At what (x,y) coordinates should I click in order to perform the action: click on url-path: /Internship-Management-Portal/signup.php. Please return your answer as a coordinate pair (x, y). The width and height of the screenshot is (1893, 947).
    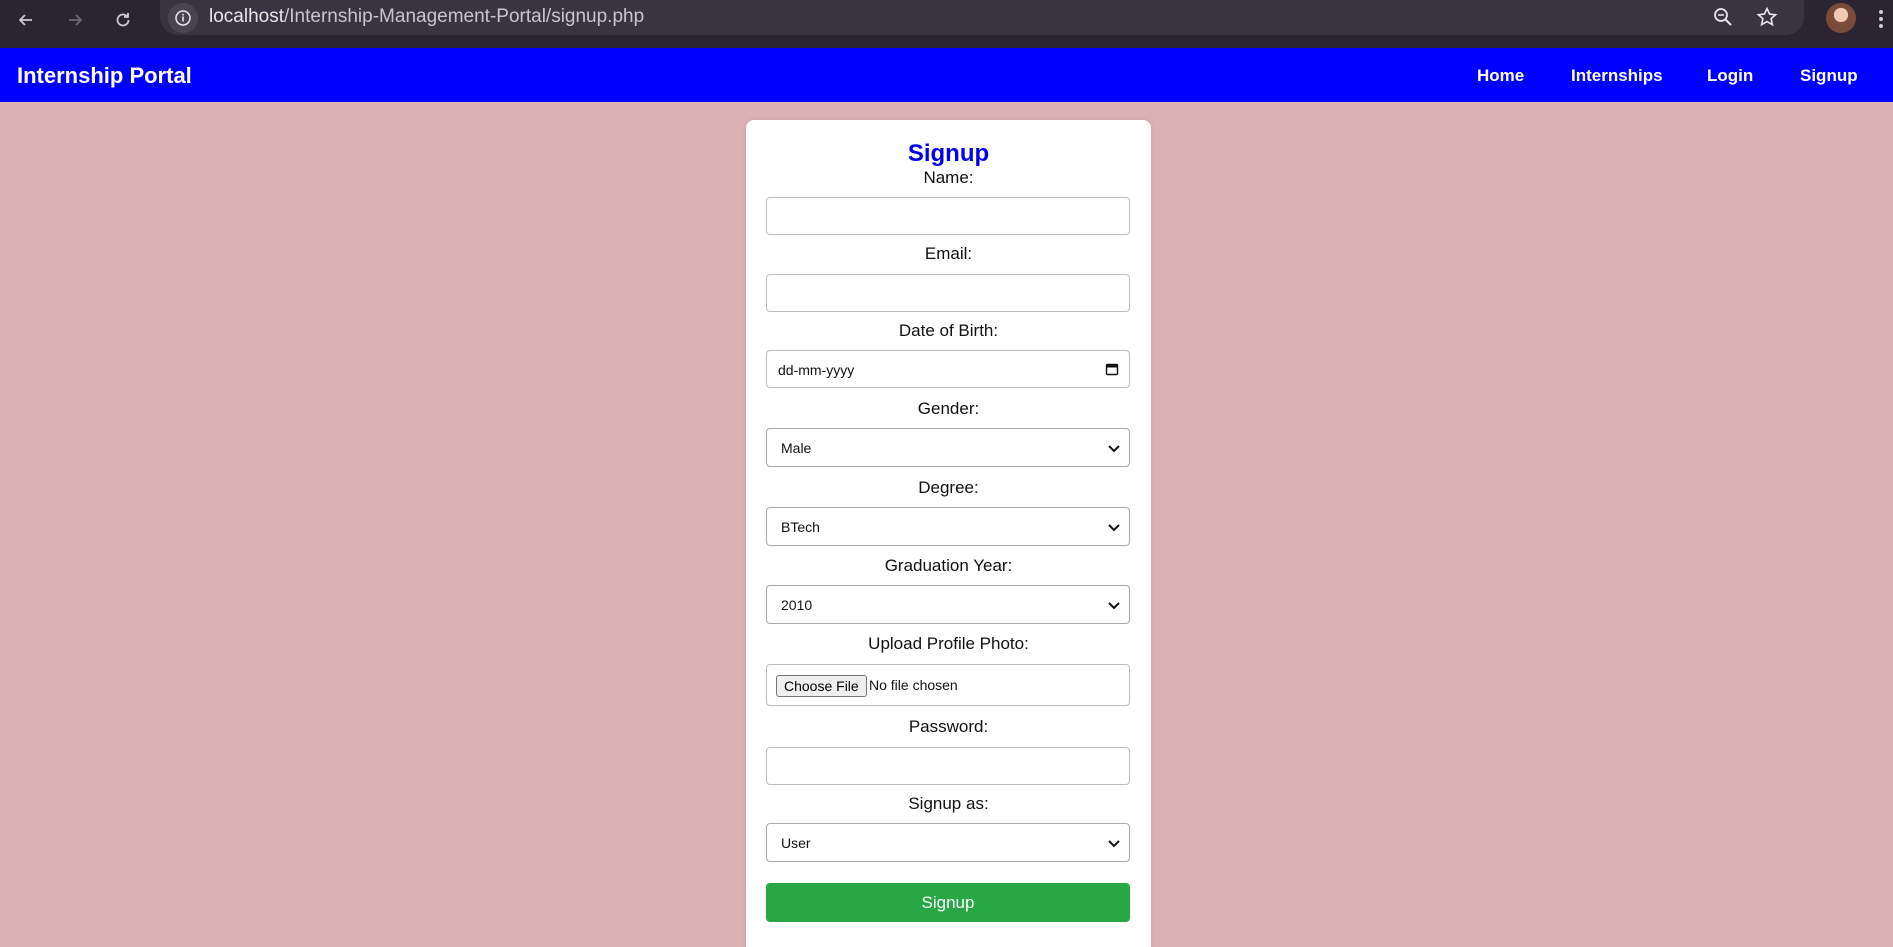
    Looking at the image, I should click on (464, 16).